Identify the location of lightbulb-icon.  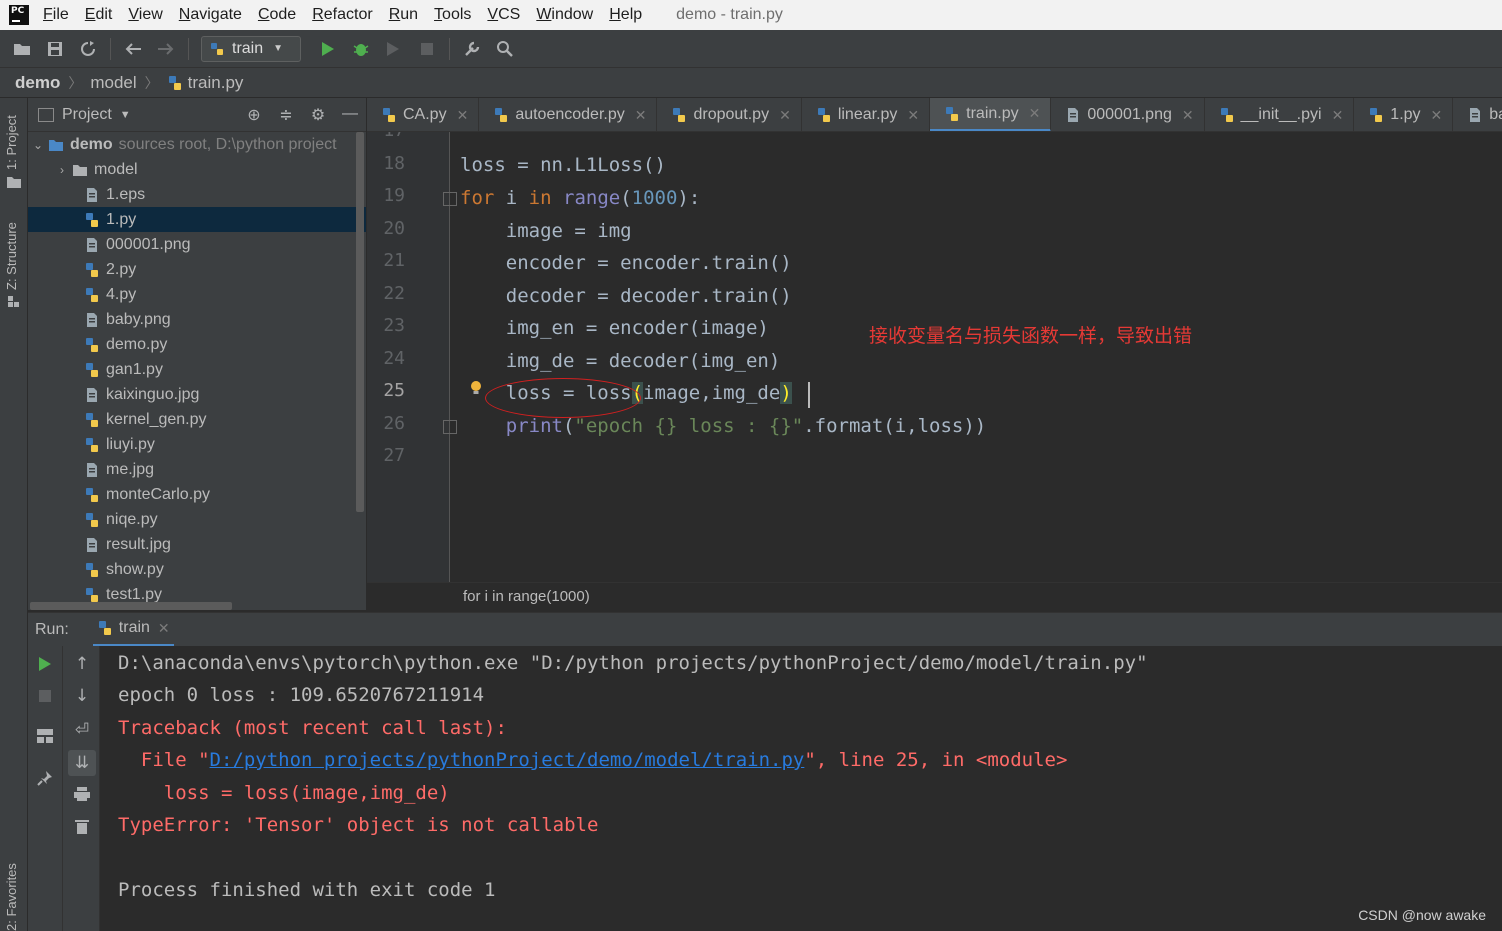
(476, 388).